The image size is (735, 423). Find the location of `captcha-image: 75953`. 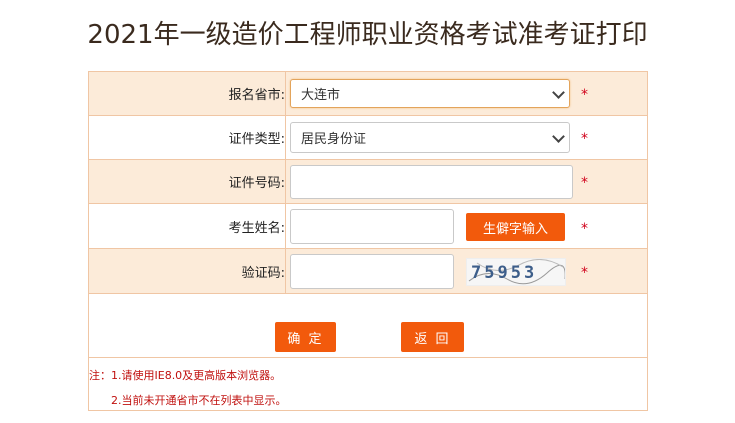

captcha-image: 75953 is located at coordinates (516, 272).